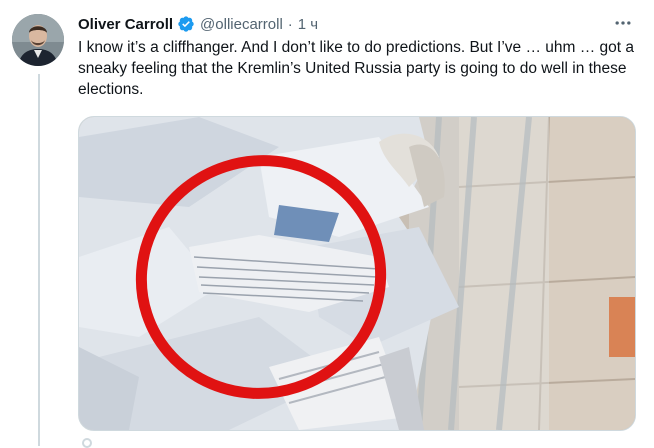  Describe the element at coordinates (87, 443) in the screenshot. I see `reply-icon` at that location.